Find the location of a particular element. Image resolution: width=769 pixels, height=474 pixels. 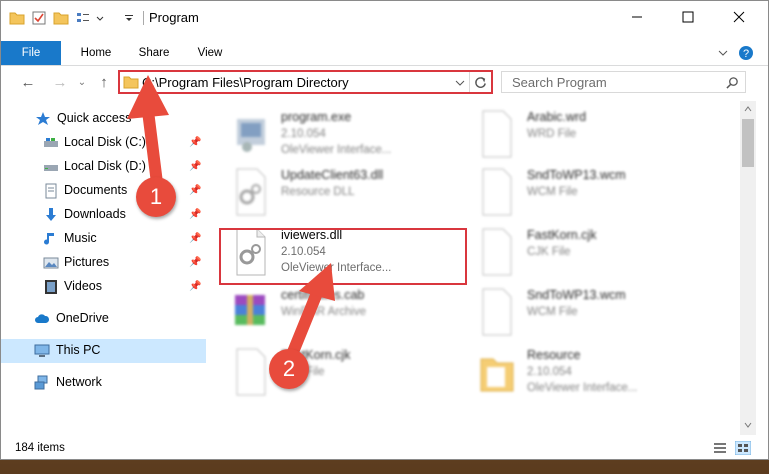

callout-2: 2 is located at coordinates (289, 369).